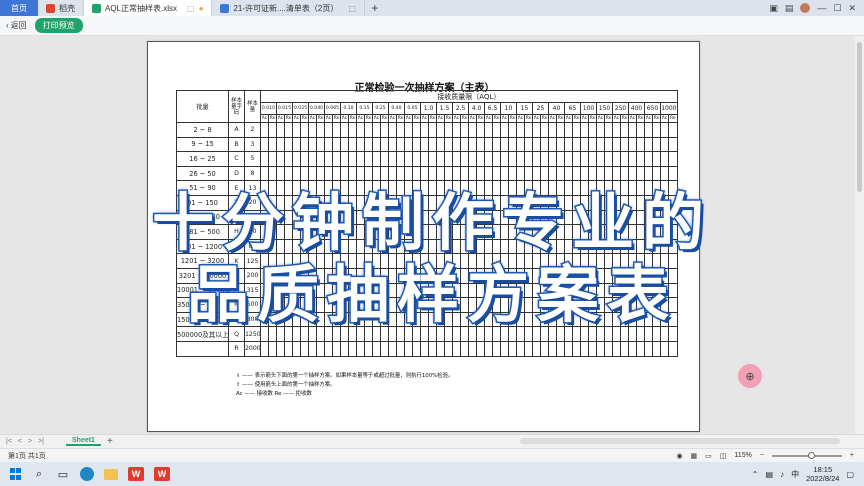 The height and width of the screenshot is (486, 864). Describe the element at coordinates (852, 8) in the screenshot. I see `close-icon: ✕` at that location.